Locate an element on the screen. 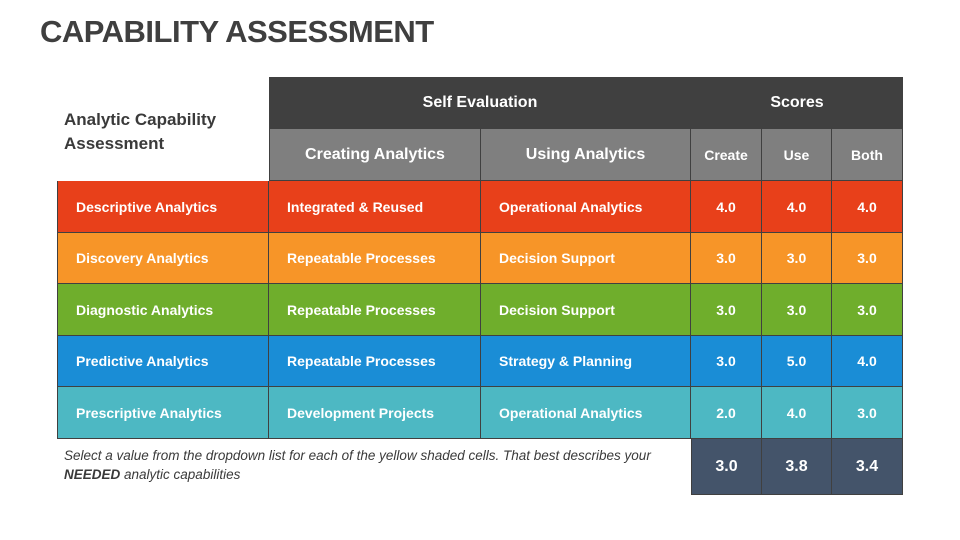 This screenshot has width=960, height=540. header-create: Create is located at coordinates (726, 155).